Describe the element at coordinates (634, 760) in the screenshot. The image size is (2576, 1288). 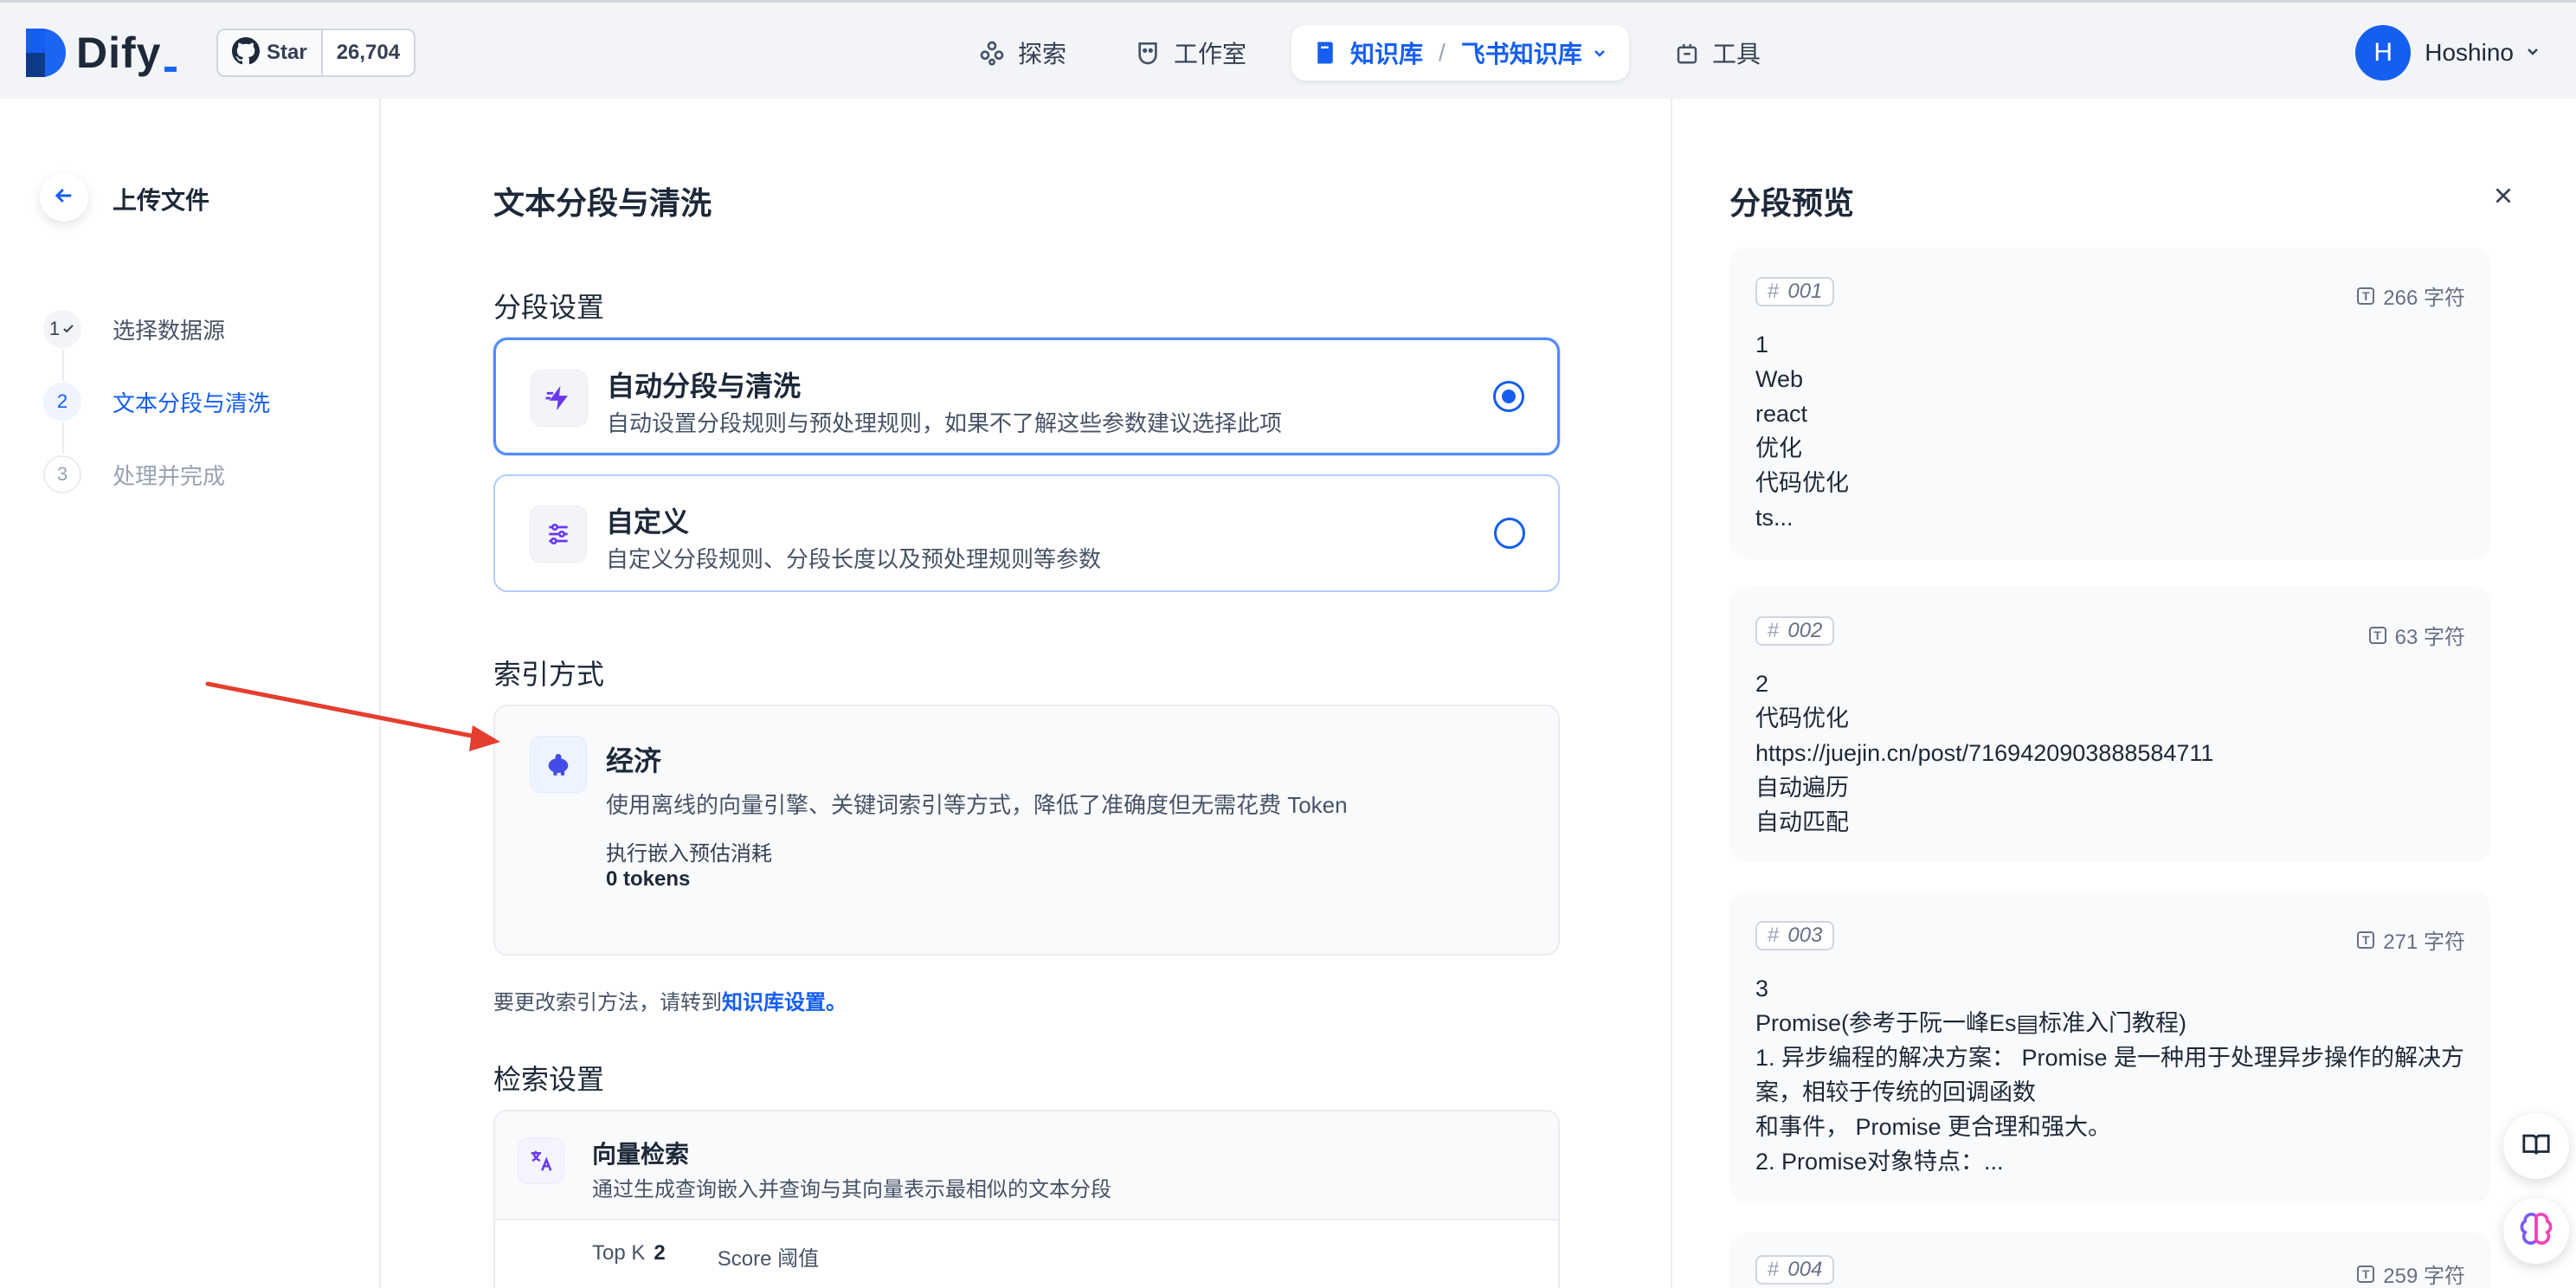
I see `index-mode-title: 经济` at that location.